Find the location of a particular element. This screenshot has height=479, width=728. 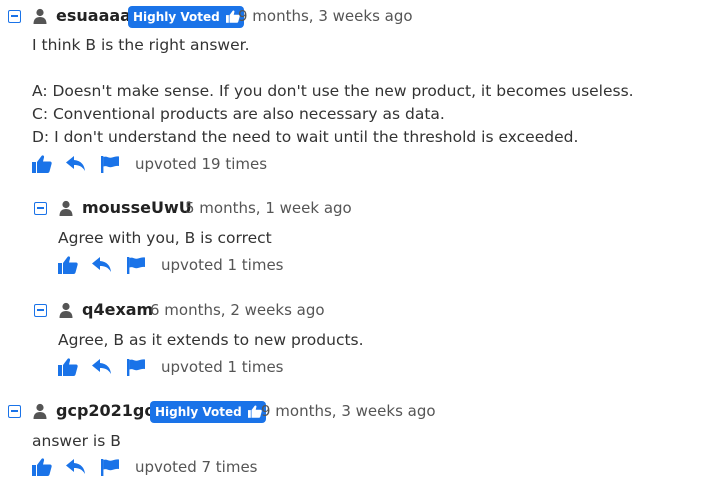

comment-line-blank is located at coordinates (333, 68).